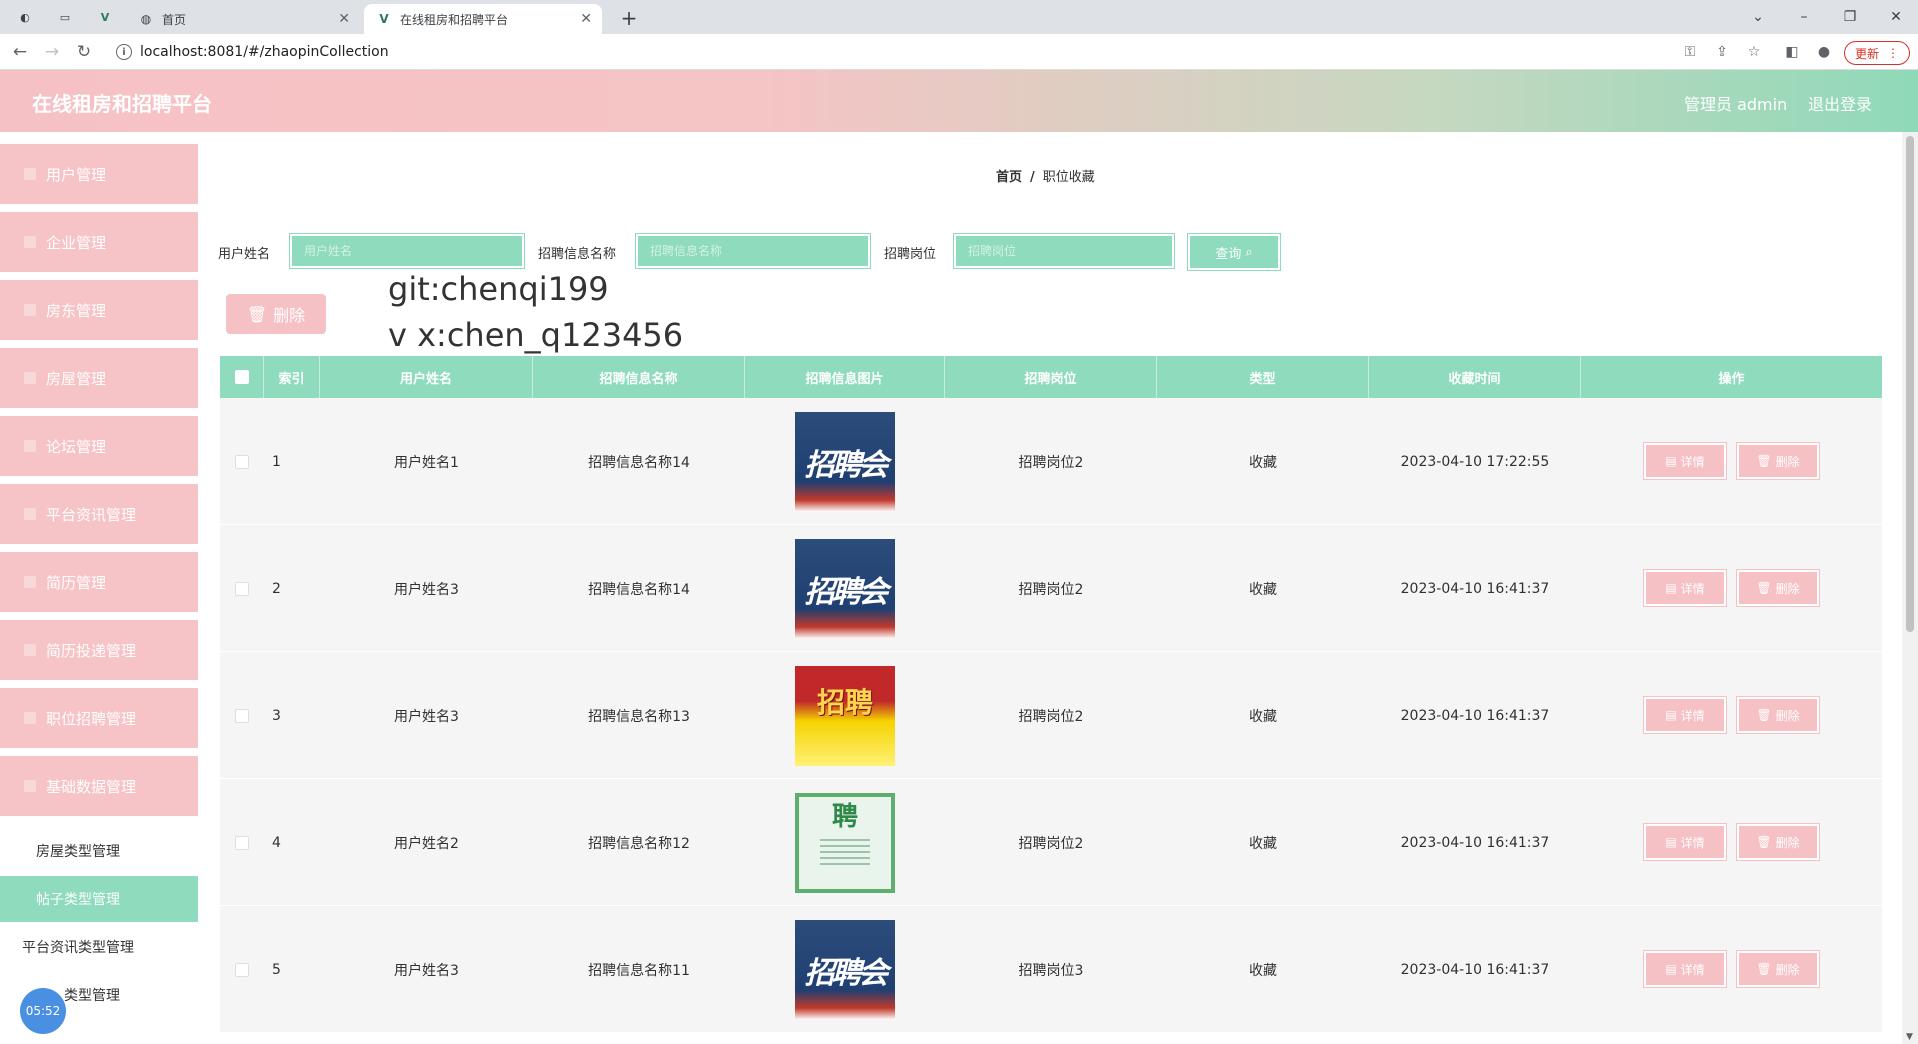  What do you see at coordinates (1045, 175) in the screenshot?
I see `breadcrumb: 首页 / 职位收藏` at bounding box center [1045, 175].